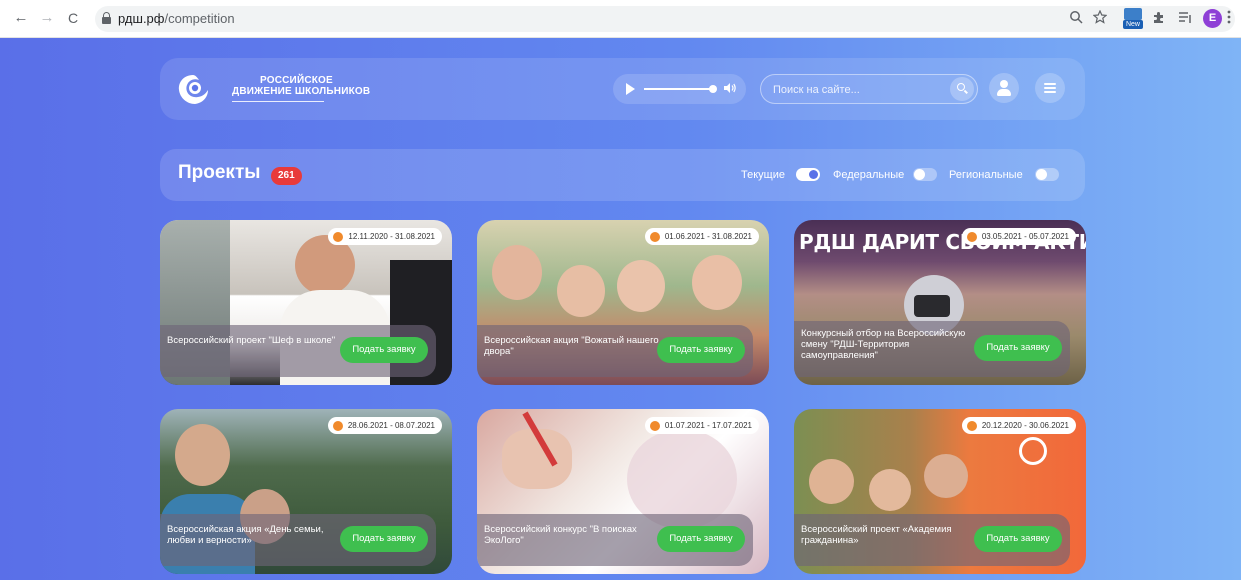  Describe the element at coordinates (21, 18) in the screenshot. I see `back-icon: ←` at that location.